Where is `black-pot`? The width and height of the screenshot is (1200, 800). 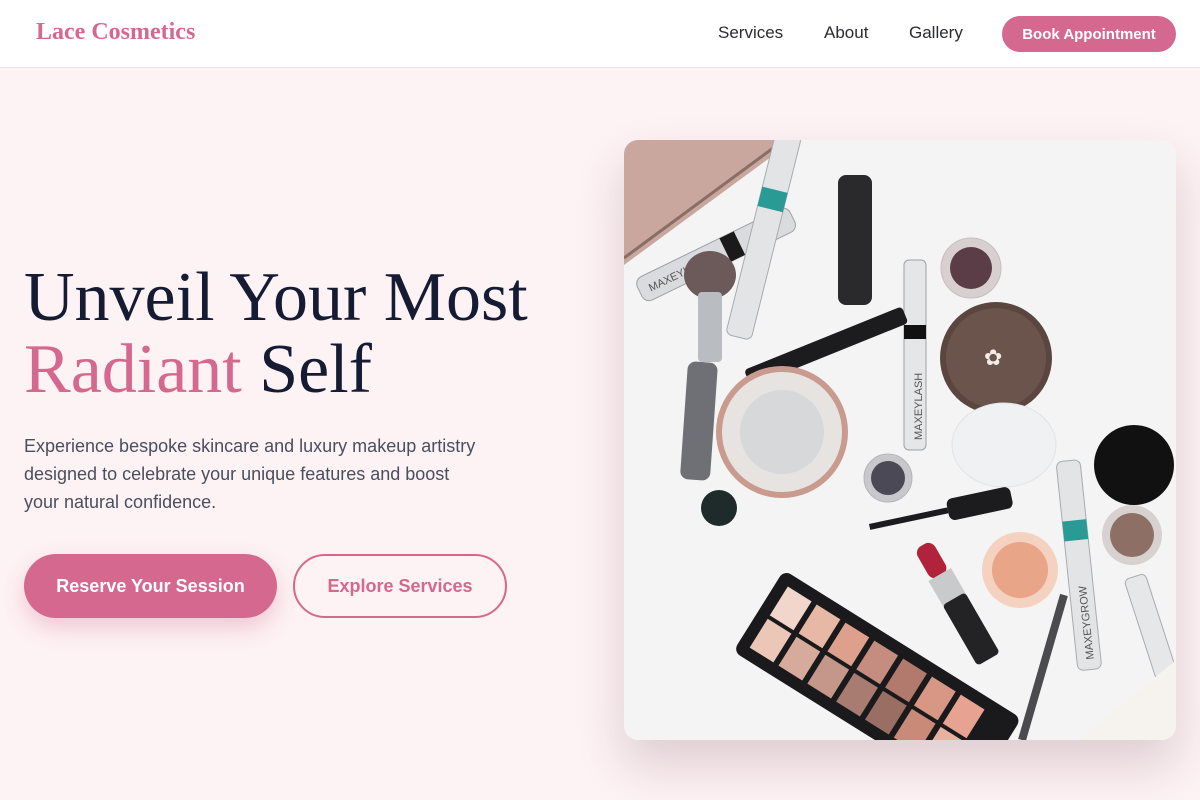 black-pot is located at coordinates (1134, 465).